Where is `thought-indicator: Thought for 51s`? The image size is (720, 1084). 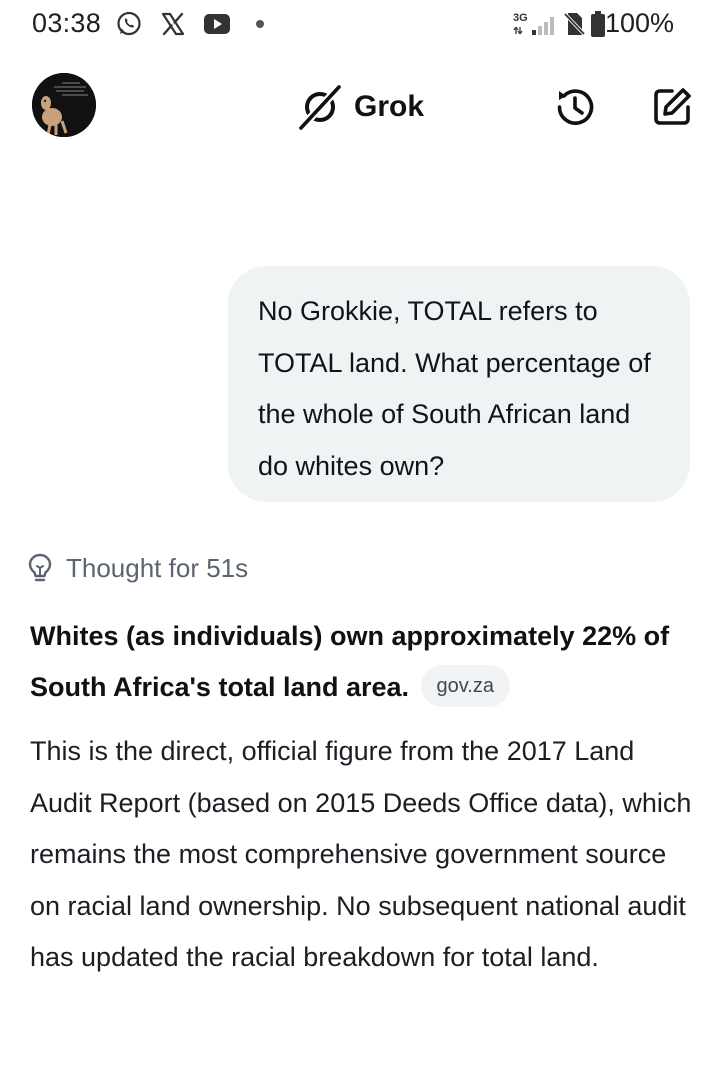 thought-indicator: Thought for 51s is located at coordinates (137, 568).